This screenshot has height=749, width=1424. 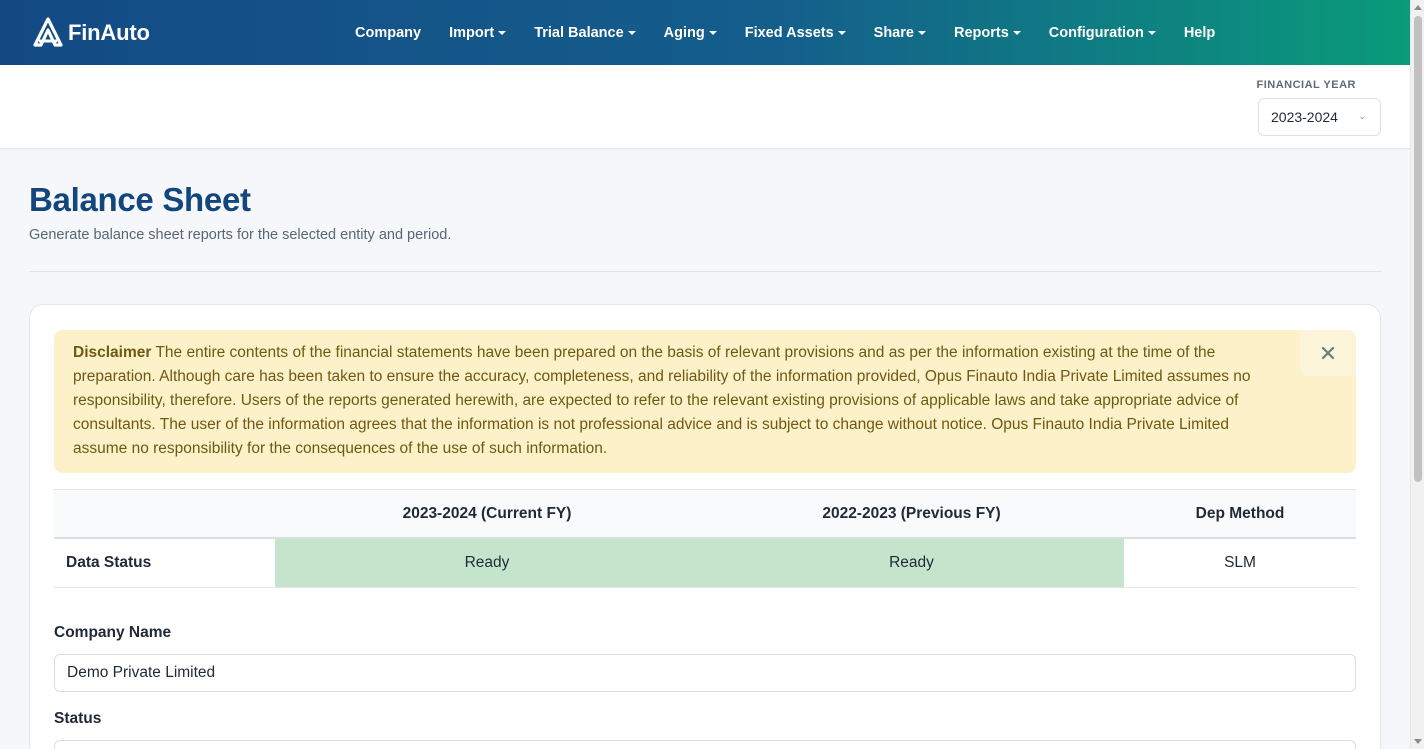 I want to click on nav-label: Fixed Assets, so click(x=789, y=32).